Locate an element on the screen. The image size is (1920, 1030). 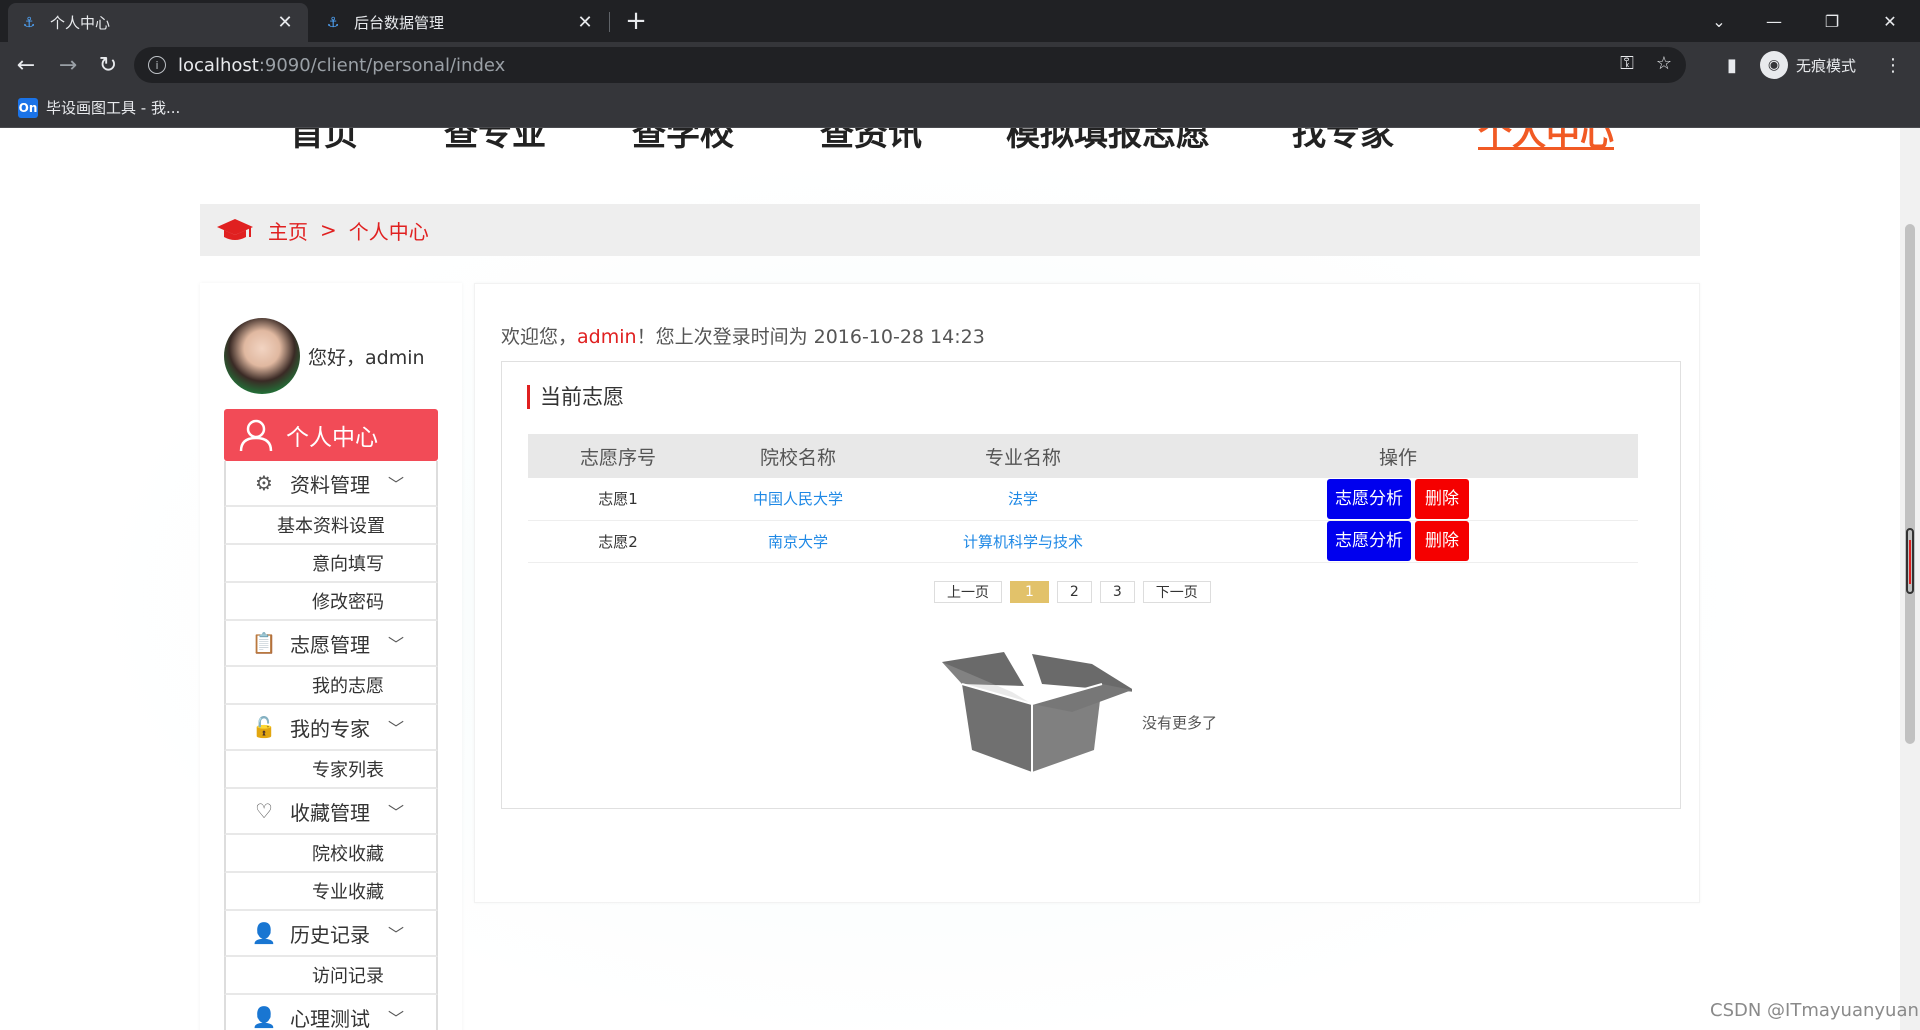
welcome-suffix: ！您上次登录时间为 2016-10-28 14:23 is located at coordinates (810, 337).